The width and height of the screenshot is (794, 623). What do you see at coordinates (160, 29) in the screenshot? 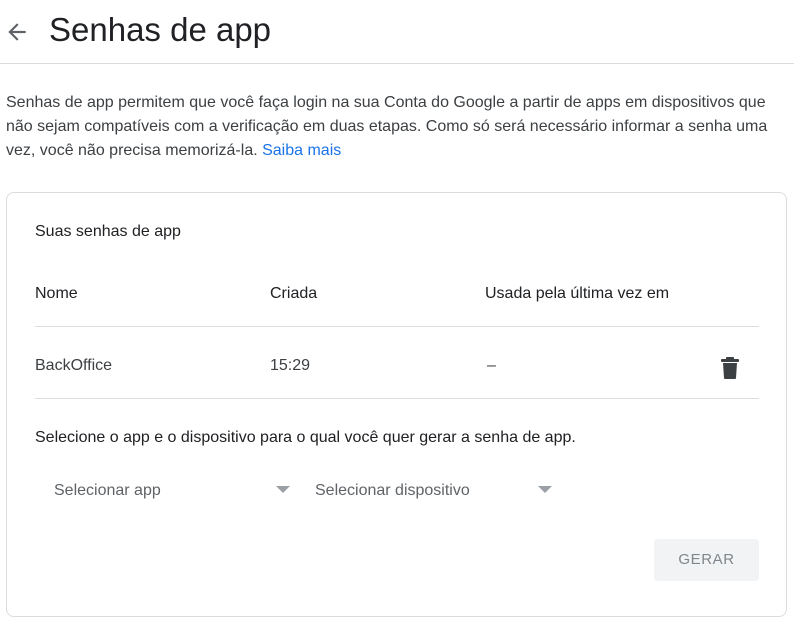
I see `page-title: Senhas de app` at bounding box center [160, 29].